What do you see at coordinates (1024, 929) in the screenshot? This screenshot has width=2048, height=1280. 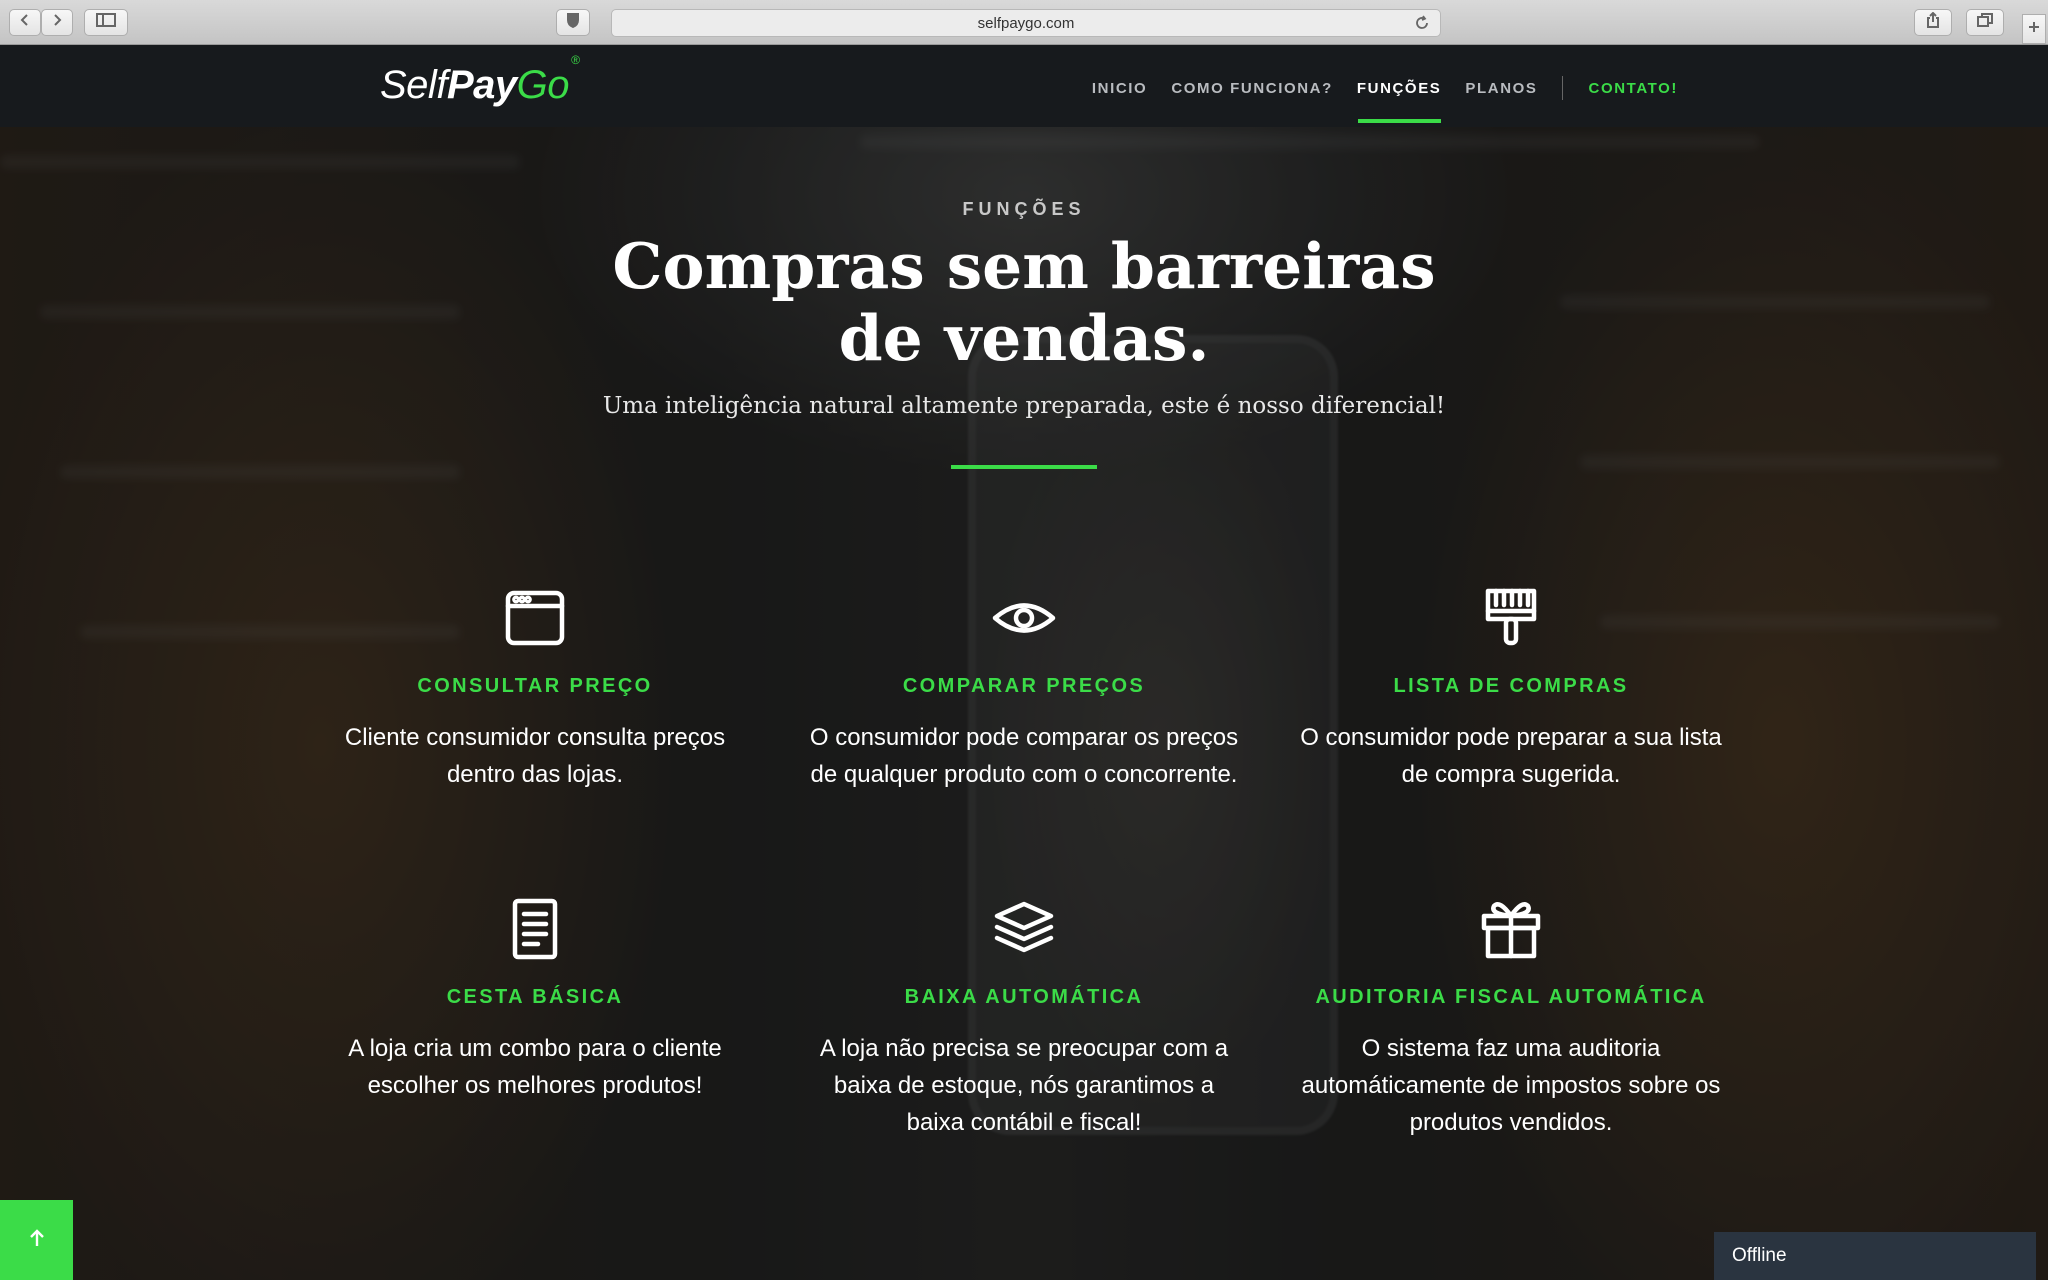 I see `layers-icon` at bounding box center [1024, 929].